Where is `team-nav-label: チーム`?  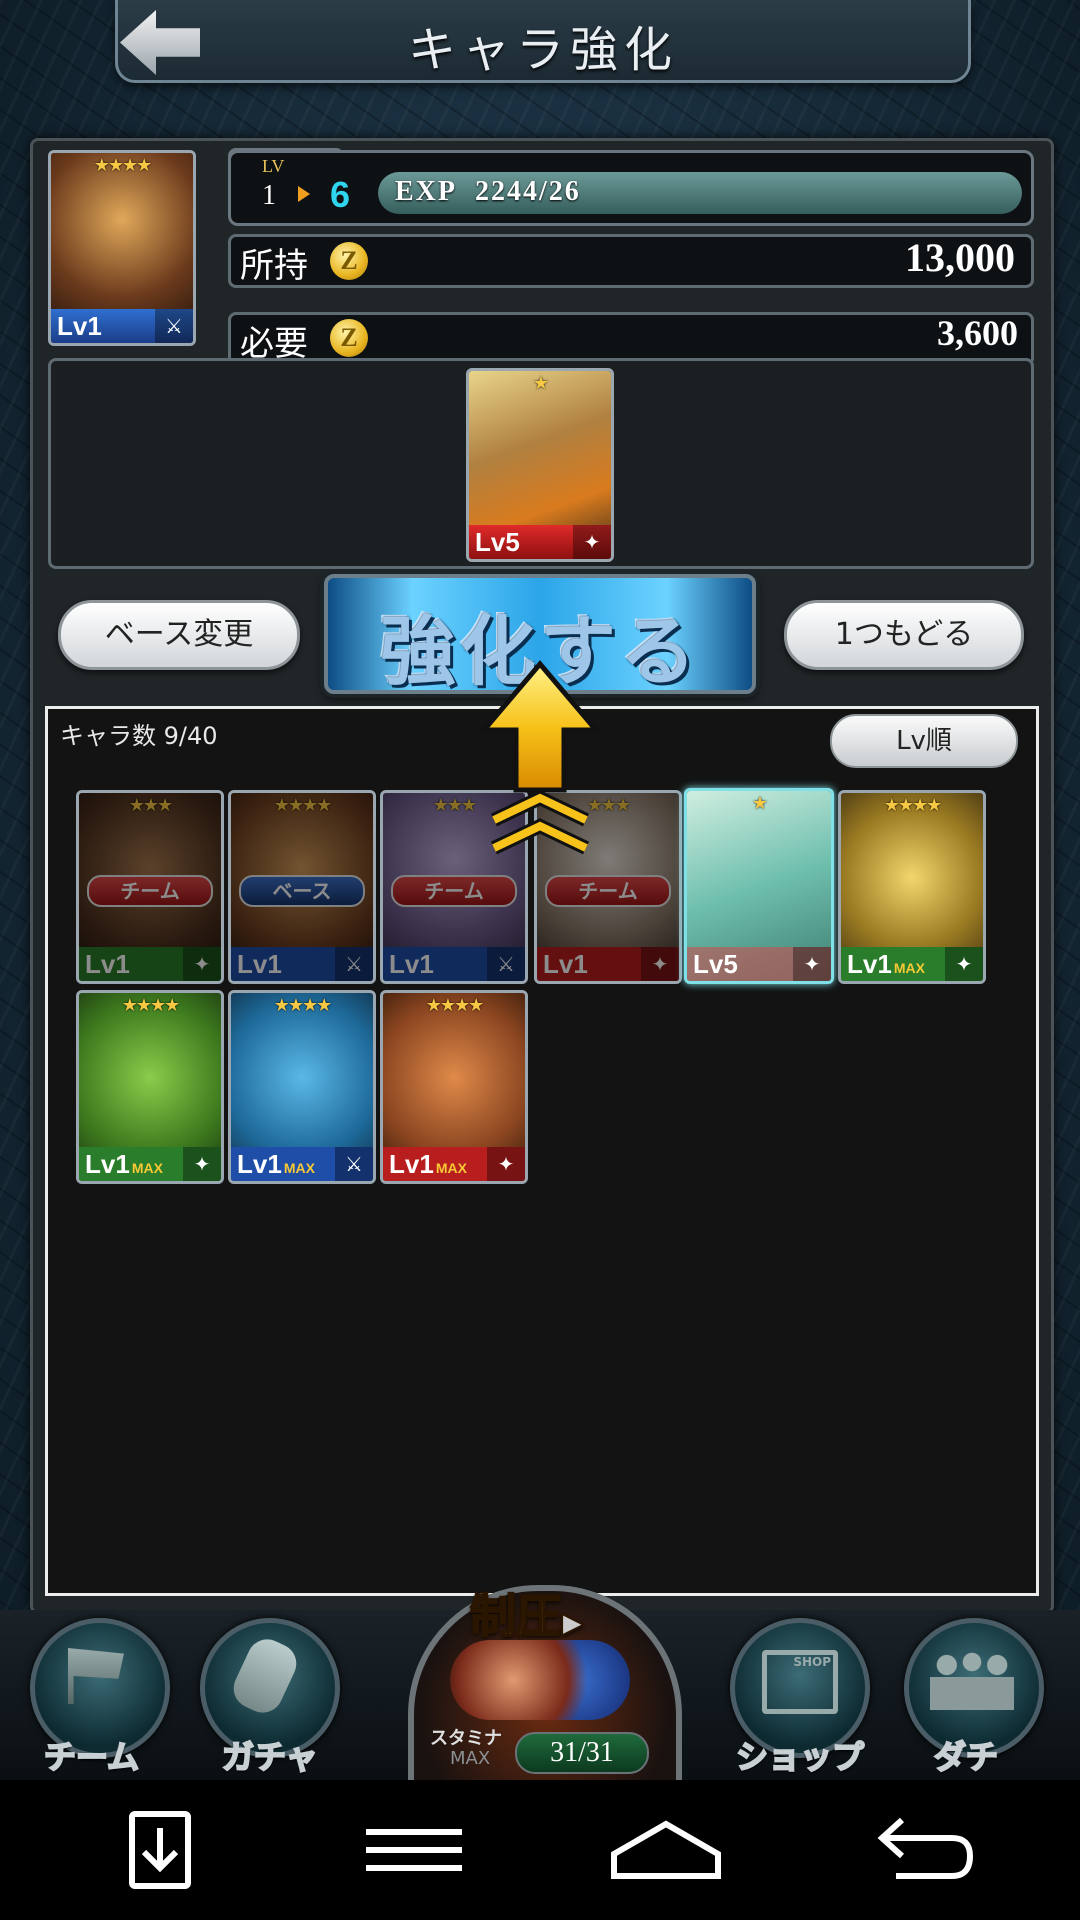 team-nav-label: チーム is located at coordinates (91, 1757).